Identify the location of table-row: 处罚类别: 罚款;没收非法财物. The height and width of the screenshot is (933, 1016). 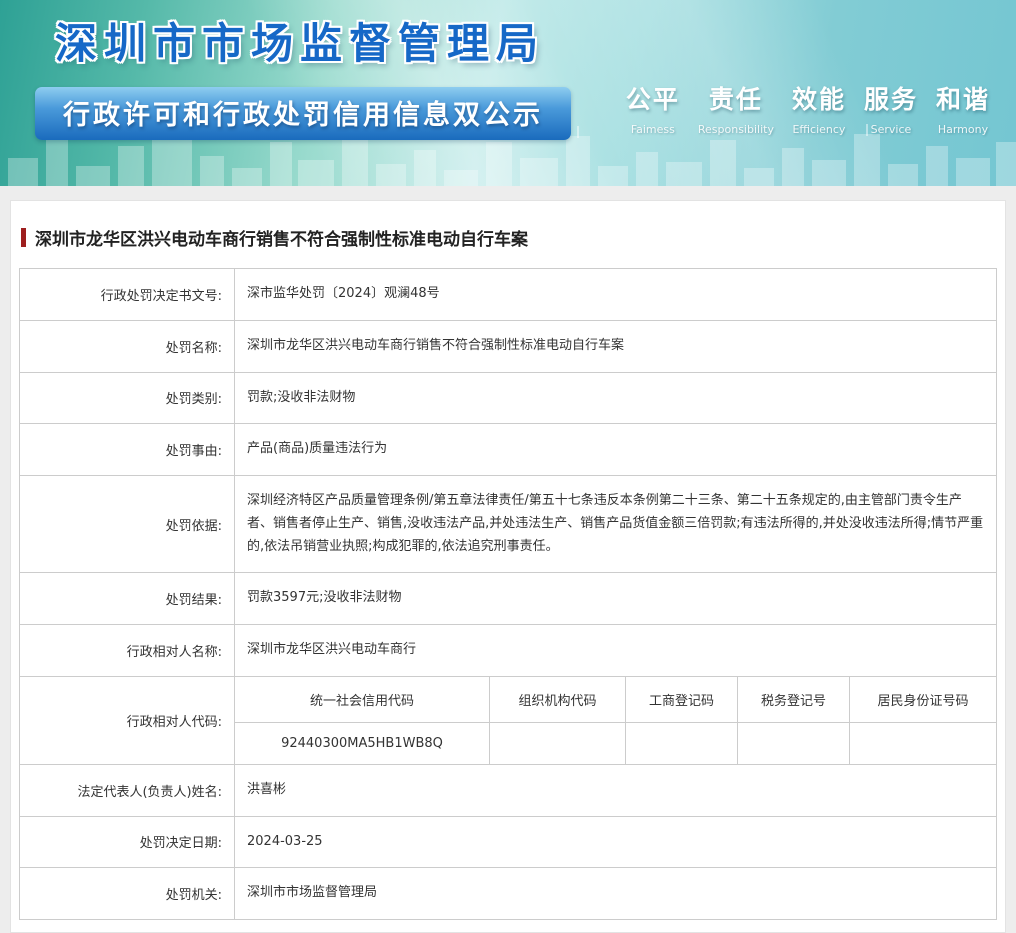
(508, 398).